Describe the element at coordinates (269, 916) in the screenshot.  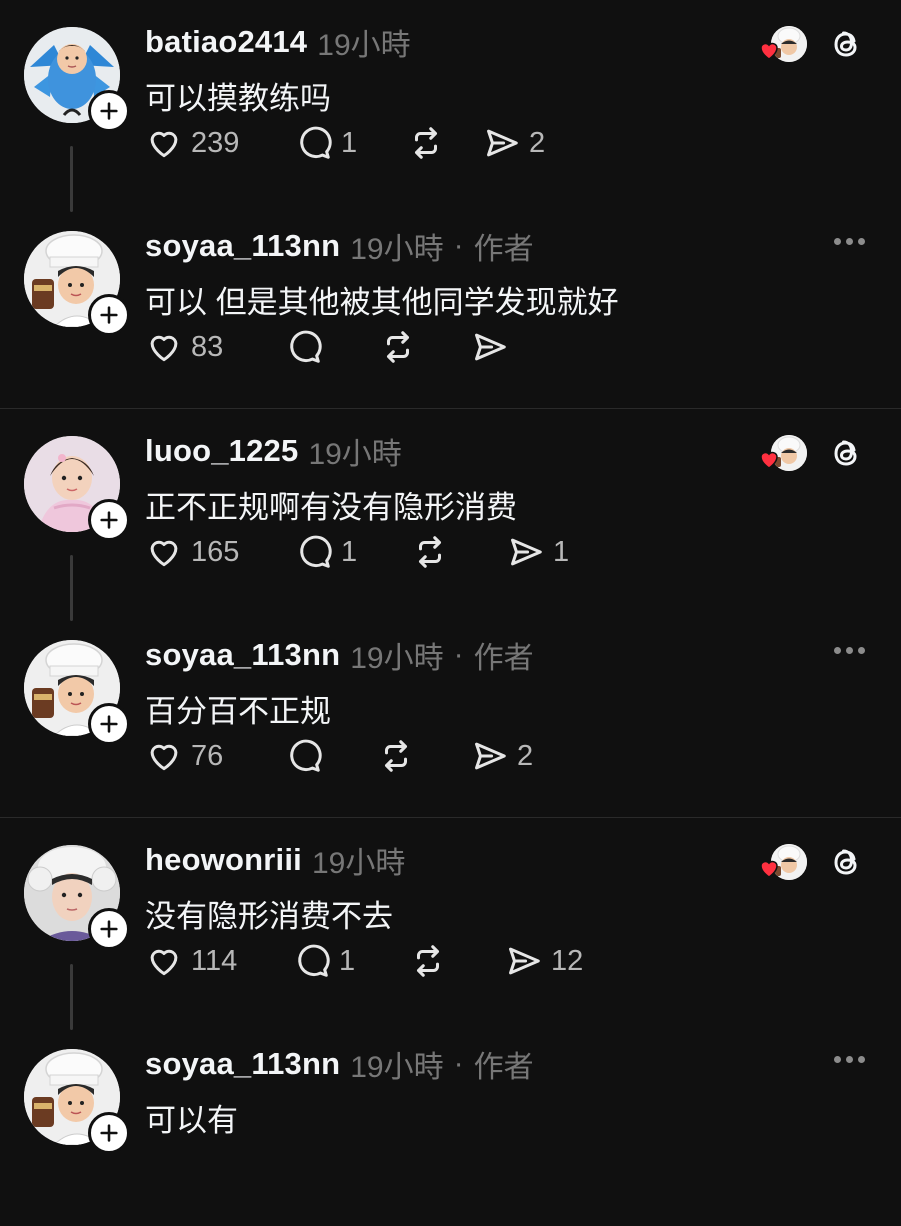
I see `comment-text: 没有隐形消费不去` at that location.